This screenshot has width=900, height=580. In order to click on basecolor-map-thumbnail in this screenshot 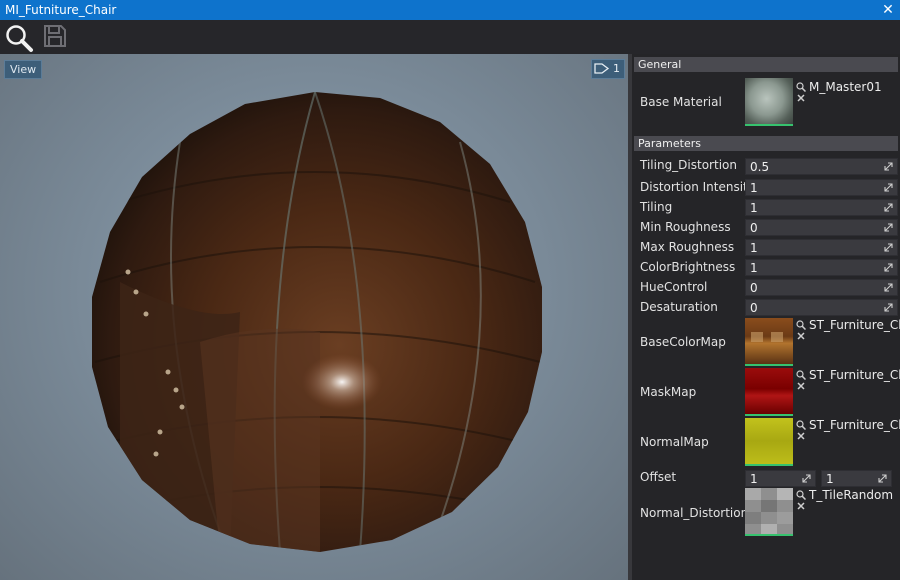, I will do `click(769, 342)`.